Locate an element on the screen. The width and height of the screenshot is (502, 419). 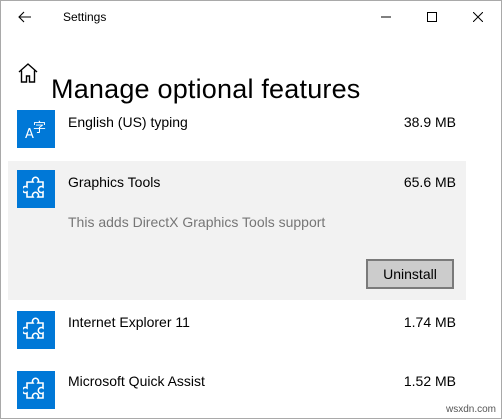
close-button is located at coordinates (478, 17).